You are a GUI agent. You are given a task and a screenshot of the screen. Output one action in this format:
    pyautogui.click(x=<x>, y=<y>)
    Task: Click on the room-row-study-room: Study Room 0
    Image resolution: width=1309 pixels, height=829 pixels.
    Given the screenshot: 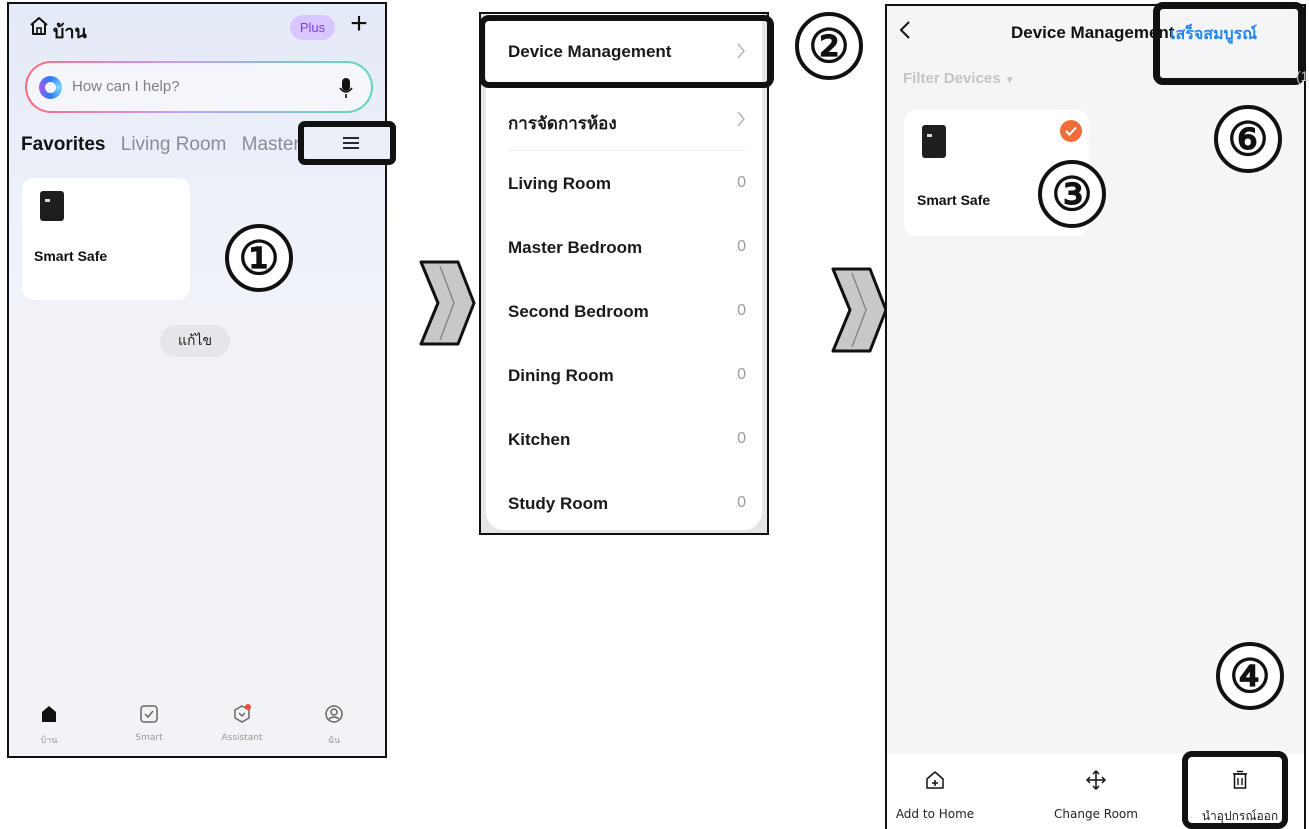 What is the action you would take?
    pyautogui.click(x=627, y=503)
    